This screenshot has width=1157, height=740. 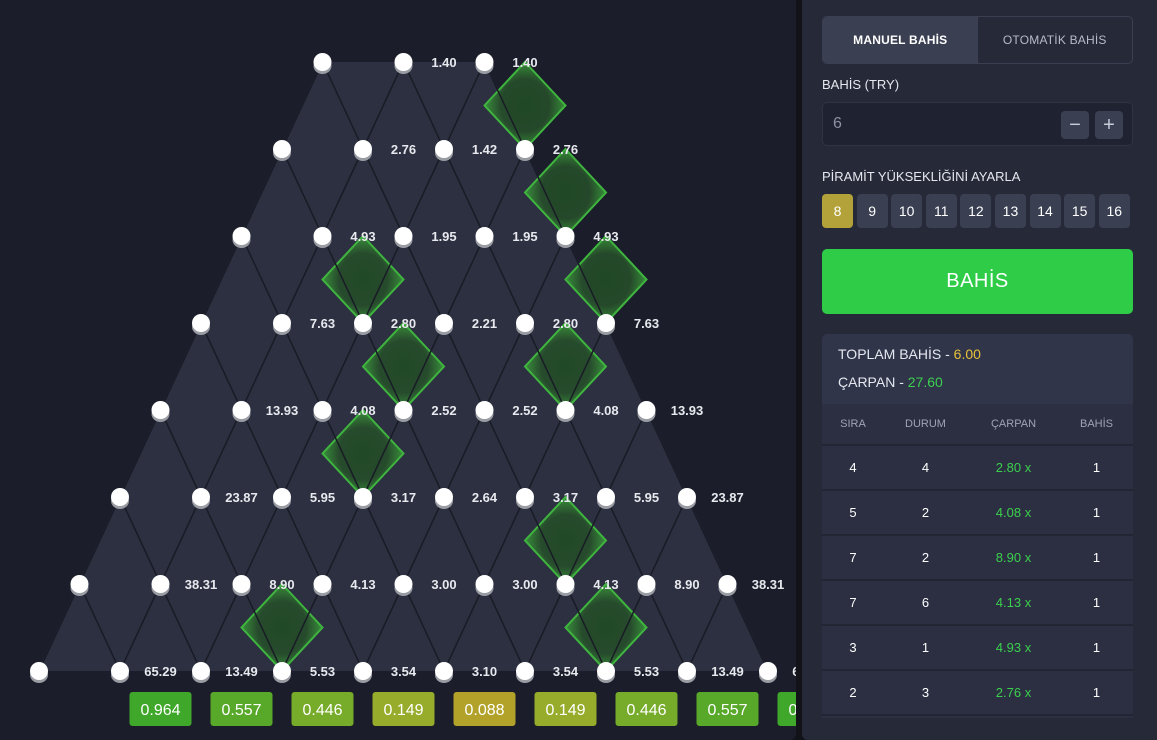 What do you see at coordinates (977, 281) in the screenshot?
I see `place-bet-button: BAHİS` at bounding box center [977, 281].